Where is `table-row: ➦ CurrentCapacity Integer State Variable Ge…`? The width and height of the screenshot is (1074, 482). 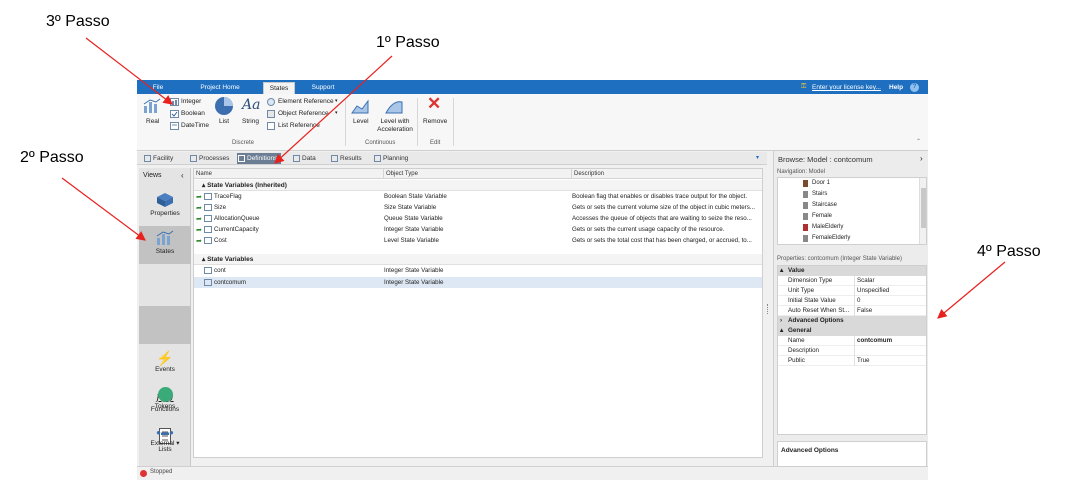 table-row: ➦ CurrentCapacity Integer State Variable Ge… is located at coordinates (478, 229).